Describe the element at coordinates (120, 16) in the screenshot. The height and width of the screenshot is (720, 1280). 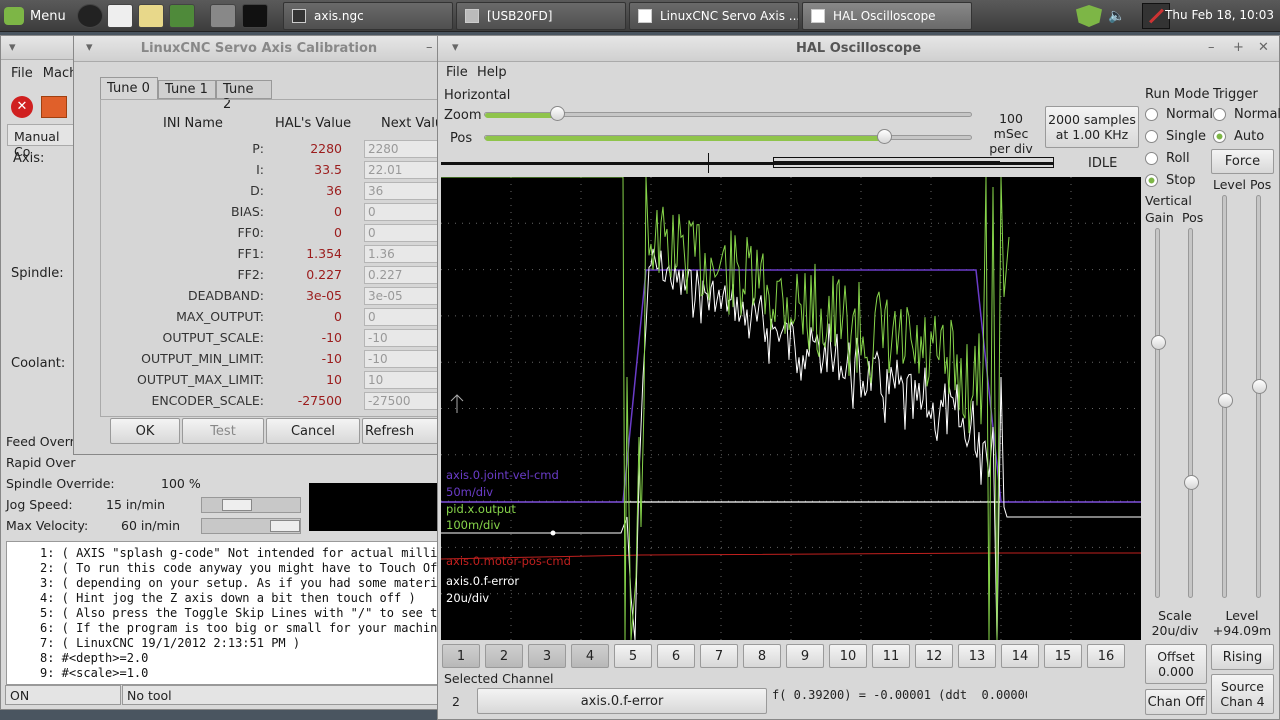
I see `linuxcnc-launcher-icon` at that location.